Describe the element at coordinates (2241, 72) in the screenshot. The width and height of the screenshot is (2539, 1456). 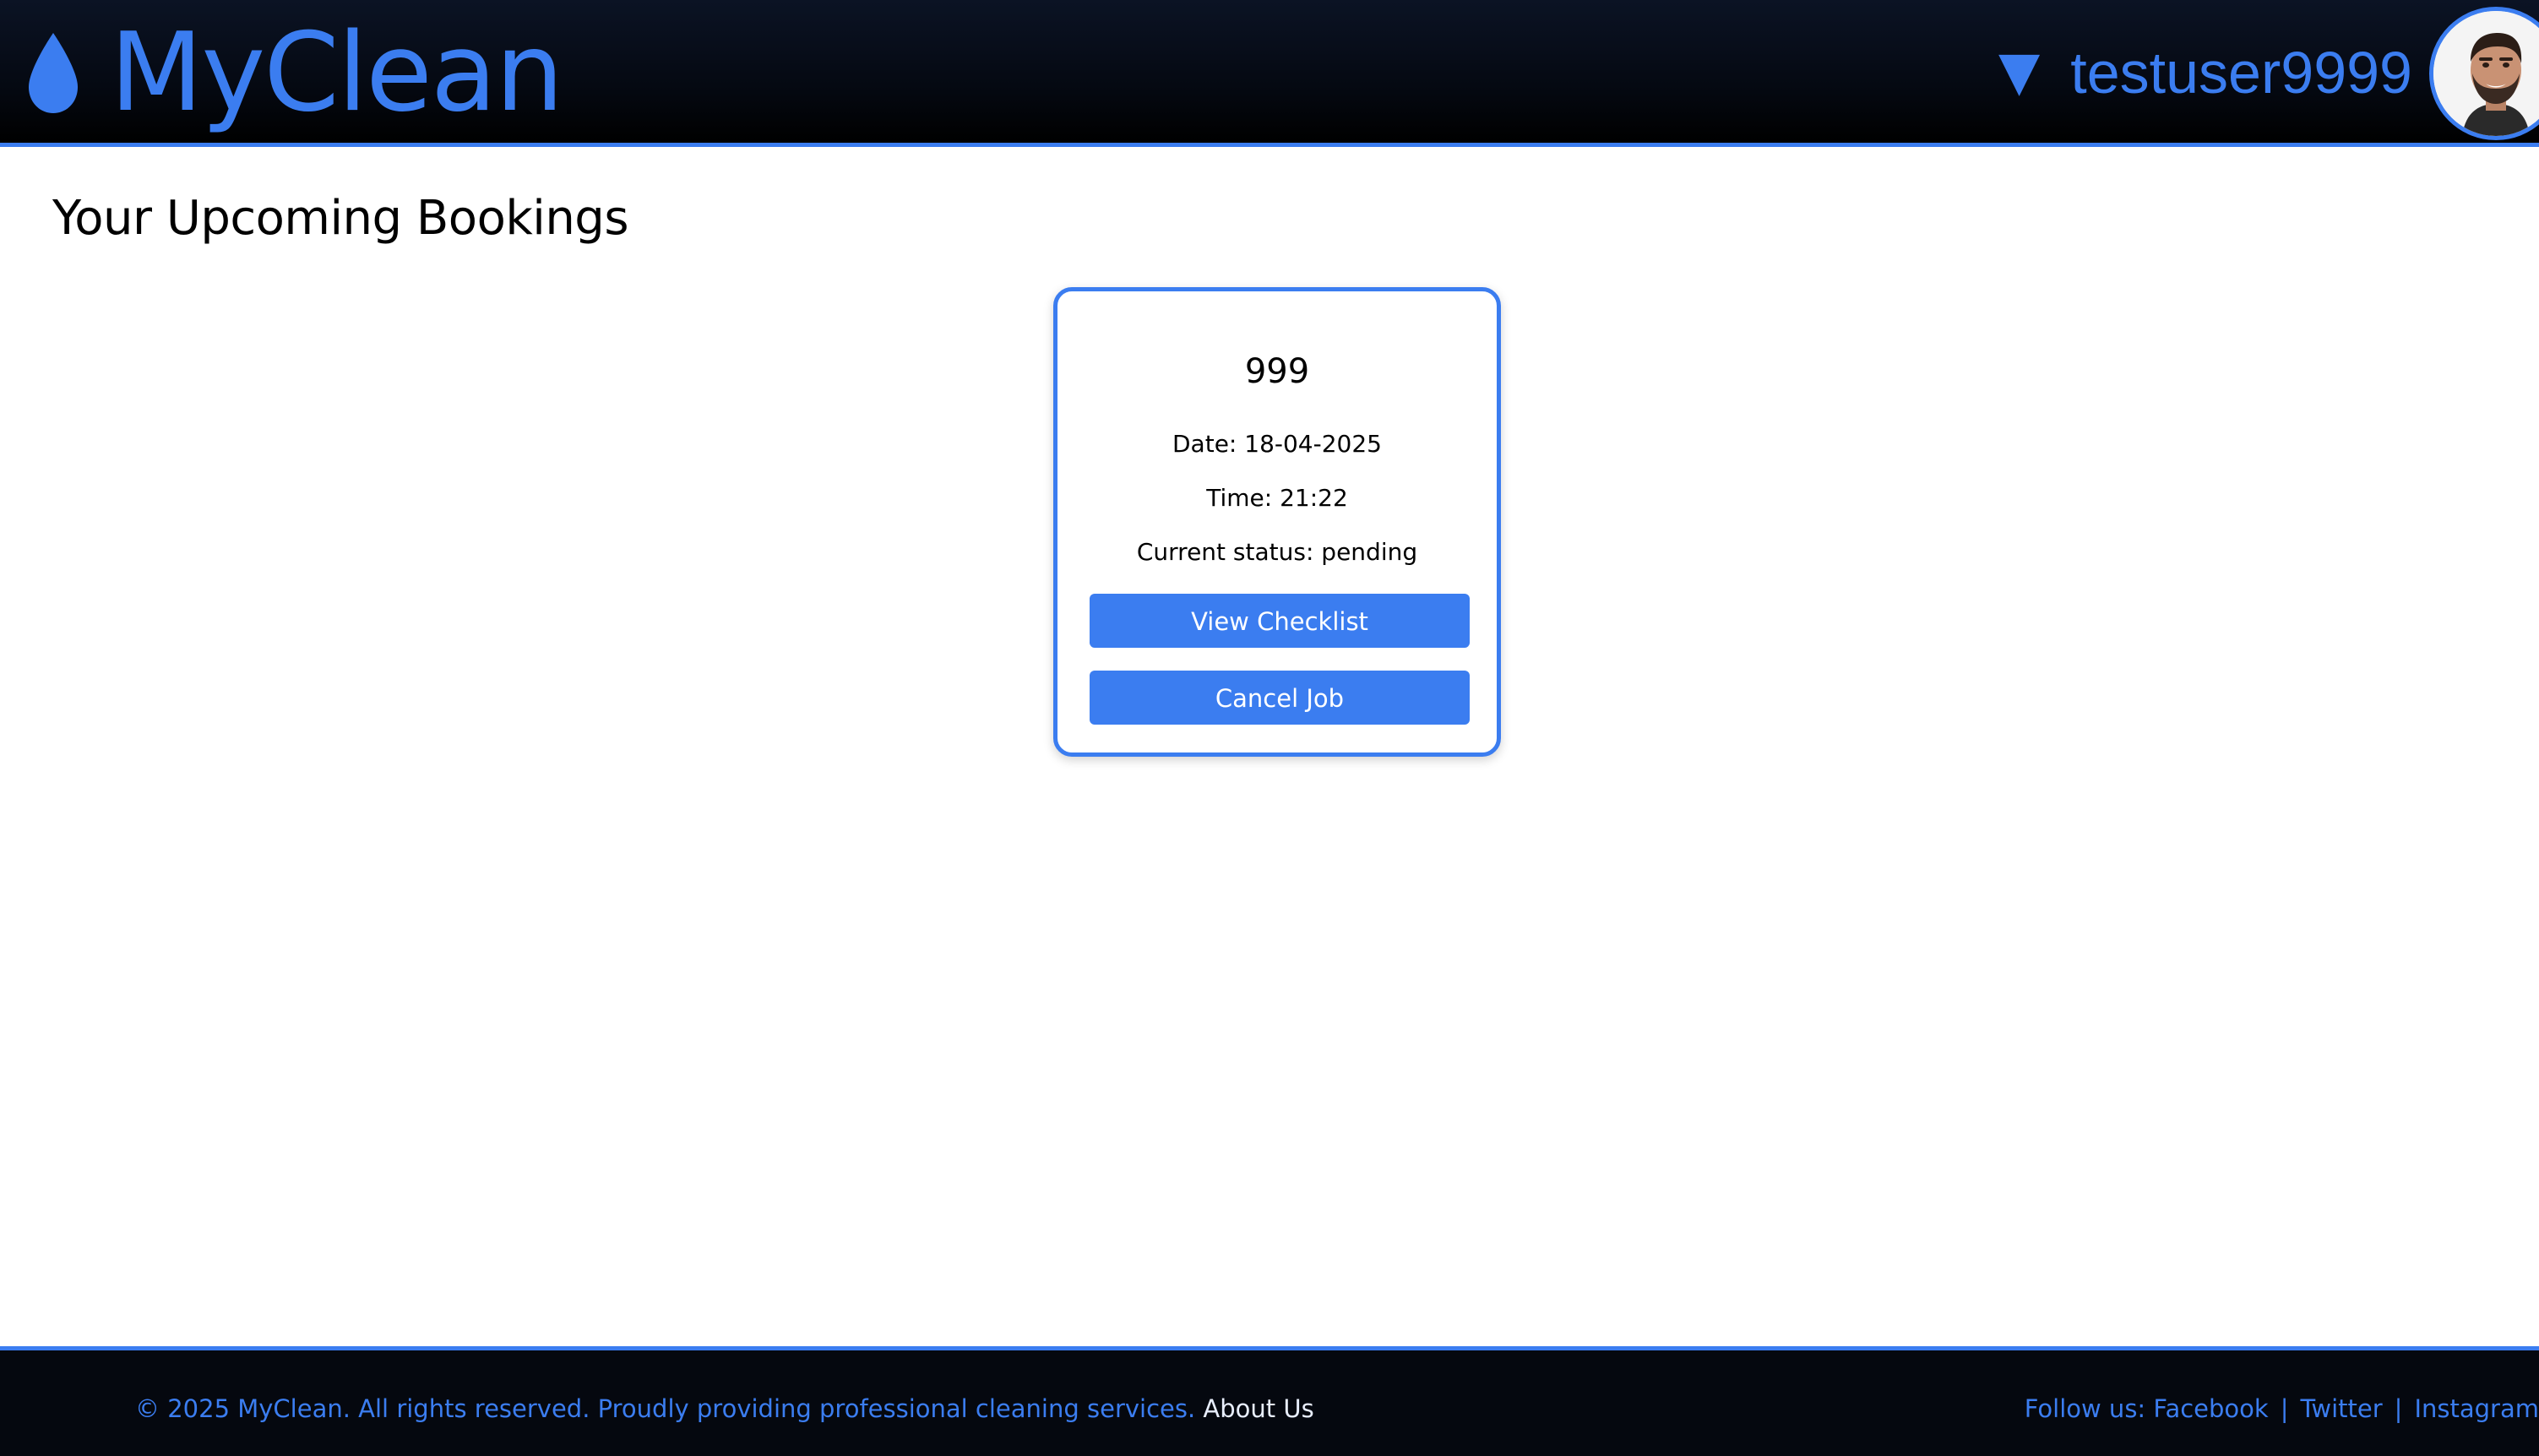
I see `username: testuser9999` at that location.